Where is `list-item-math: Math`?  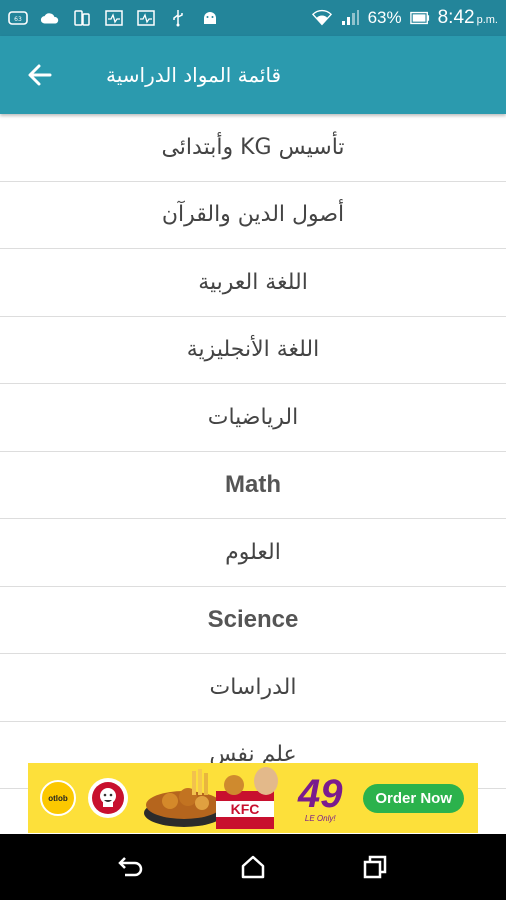 list-item-math: Math is located at coordinates (253, 485).